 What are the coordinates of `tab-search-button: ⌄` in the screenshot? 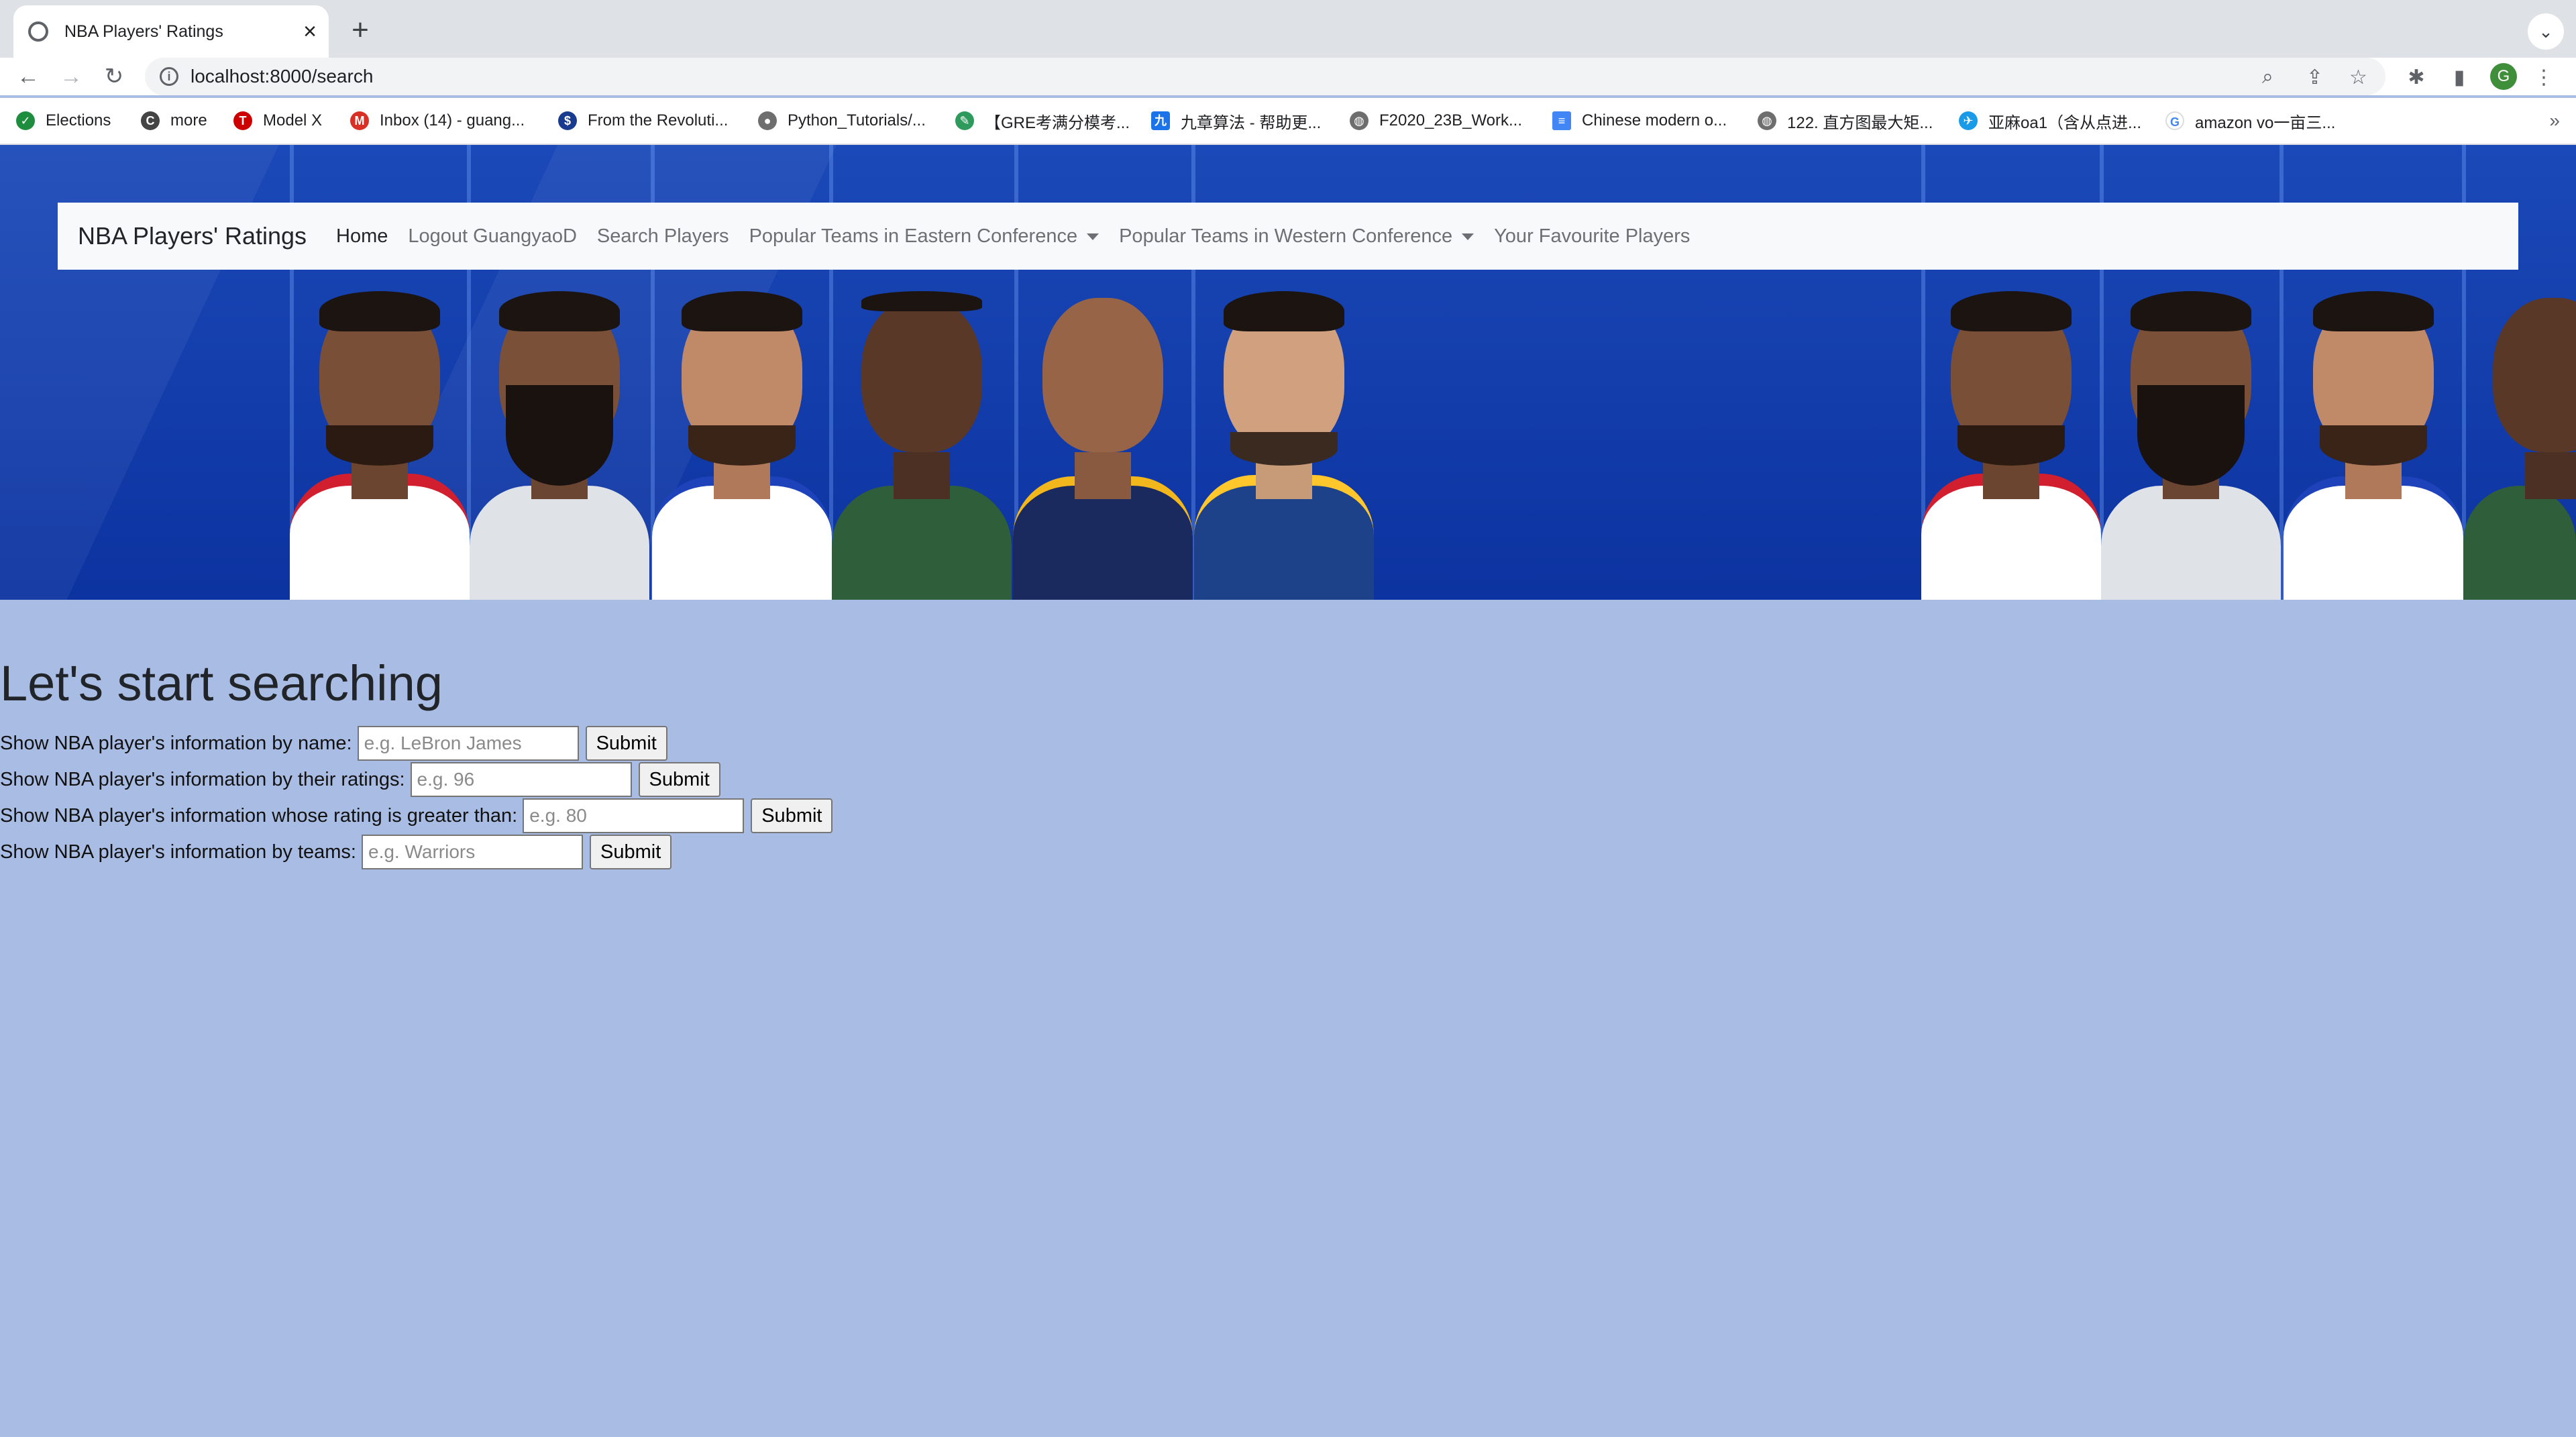 It's located at (2546, 31).